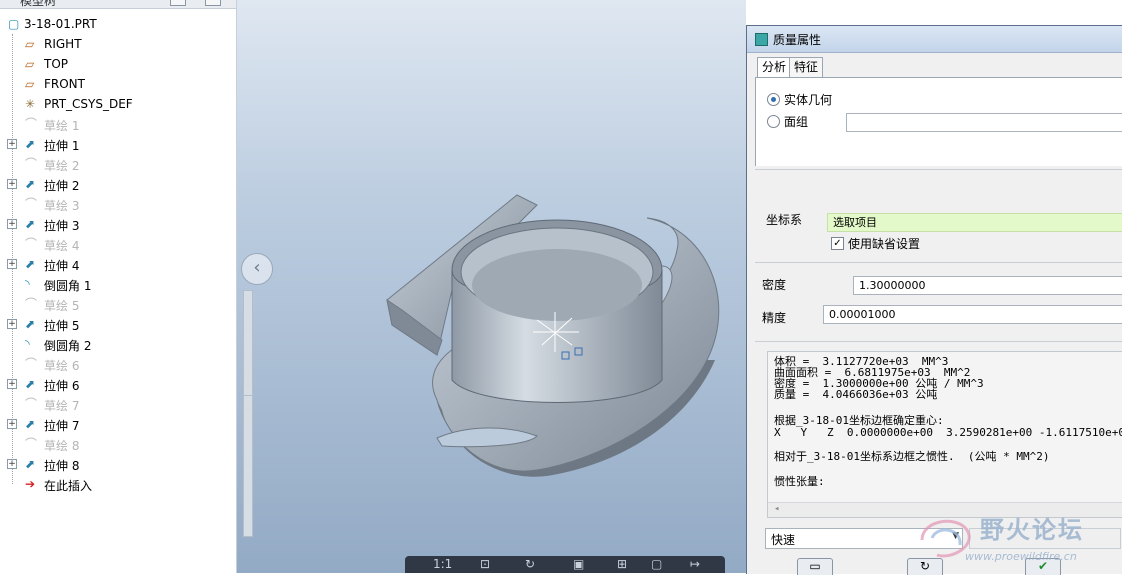 Image resolution: width=1122 pixels, height=575 pixels. What do you see at coordinates (118, 44) in the screenshot?
I see `tree-item: ▱ RIGHT` at bounding box center [118, 44].